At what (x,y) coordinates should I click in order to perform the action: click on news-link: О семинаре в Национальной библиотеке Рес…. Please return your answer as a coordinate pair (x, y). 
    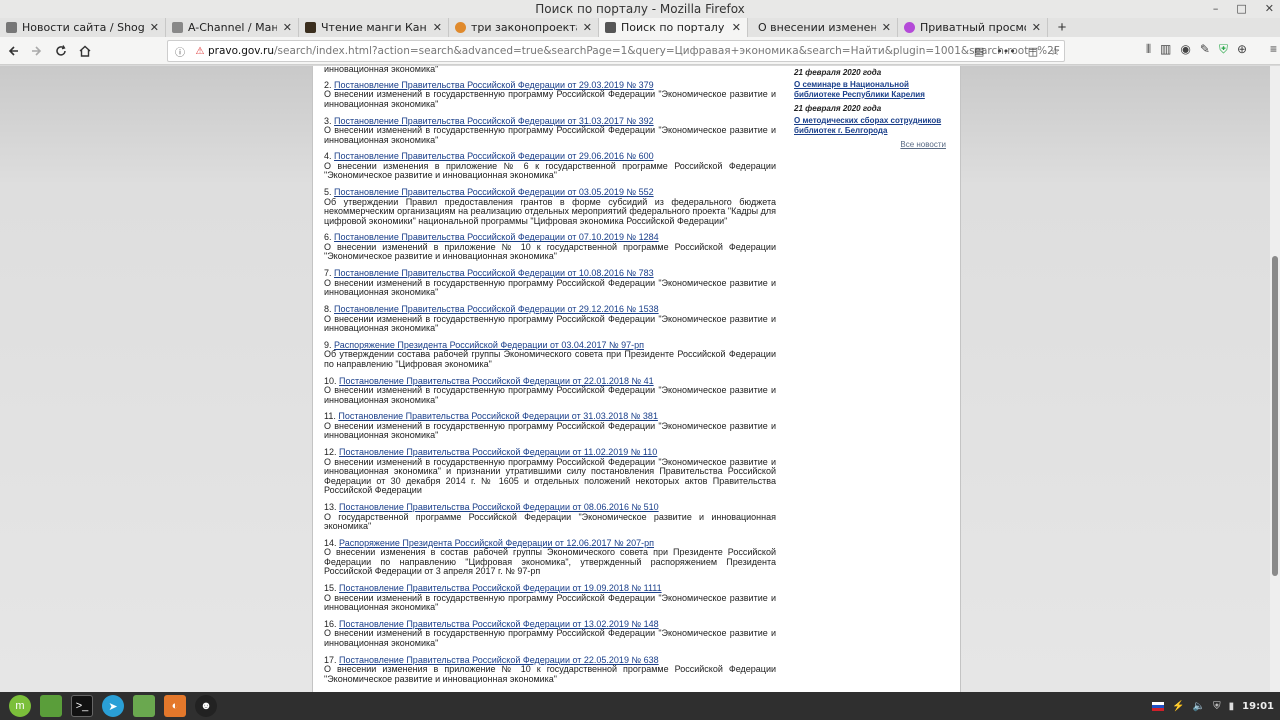
    Looking at the image, I should click on (870, 89).